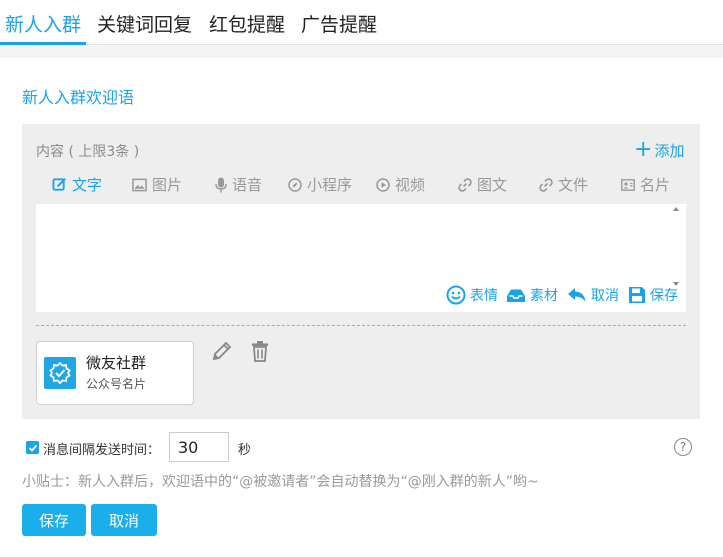  I want to click on help-icon: ?, so click(683, 447).